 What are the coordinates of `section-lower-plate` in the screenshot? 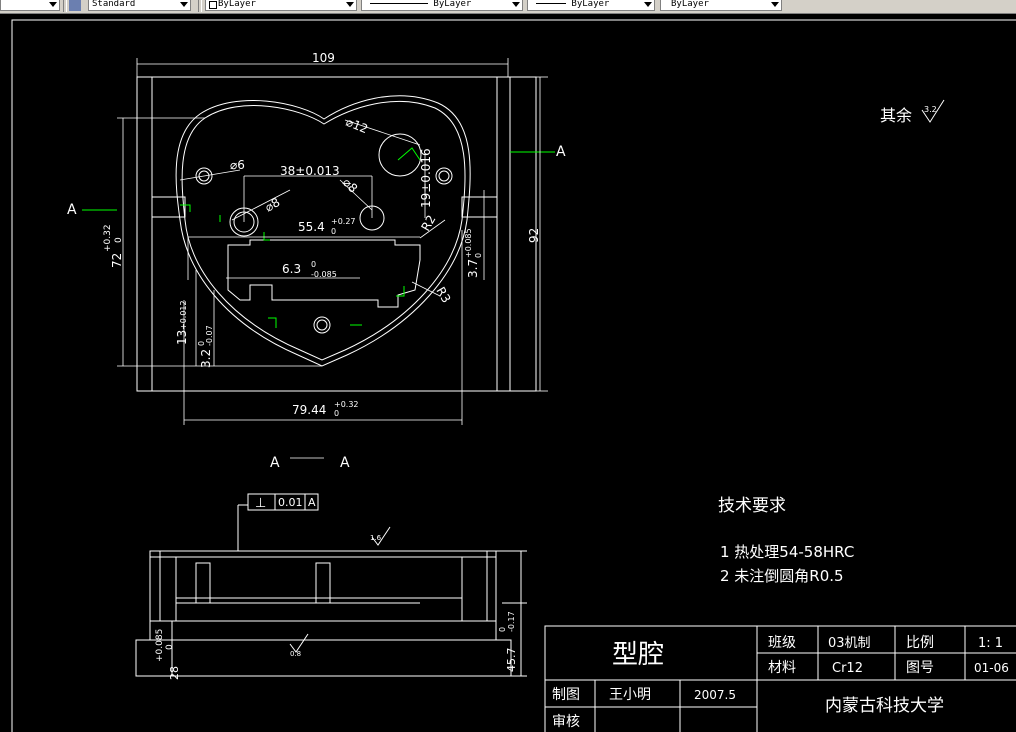 It's located at (323, 658).